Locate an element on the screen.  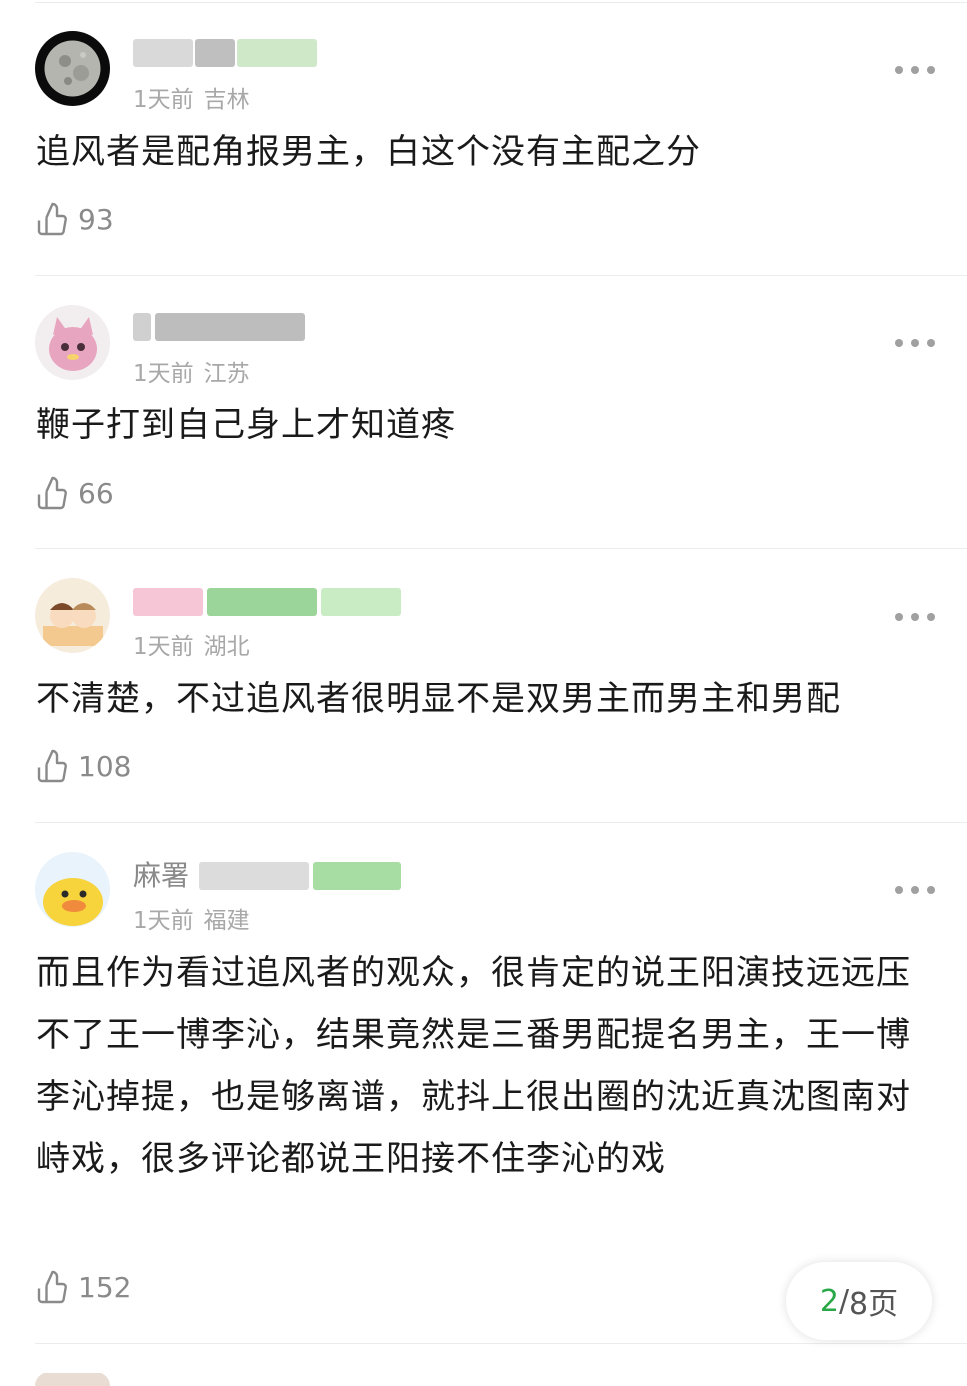
like-button: 152 is located at coordinates (83, 1287).